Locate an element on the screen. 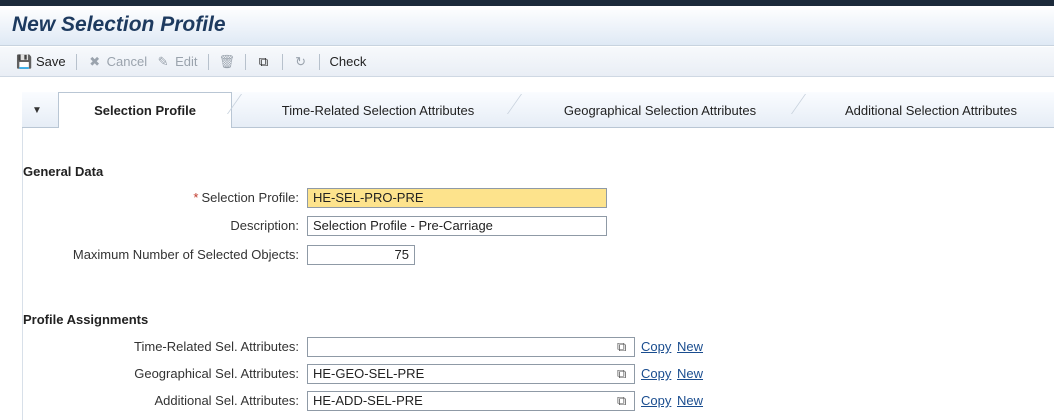 The width and height of the screenshot is (1054, 420). tab-geographical-selection-attributes: Geographical Selection Attributes is located at coordinates (660, 110).